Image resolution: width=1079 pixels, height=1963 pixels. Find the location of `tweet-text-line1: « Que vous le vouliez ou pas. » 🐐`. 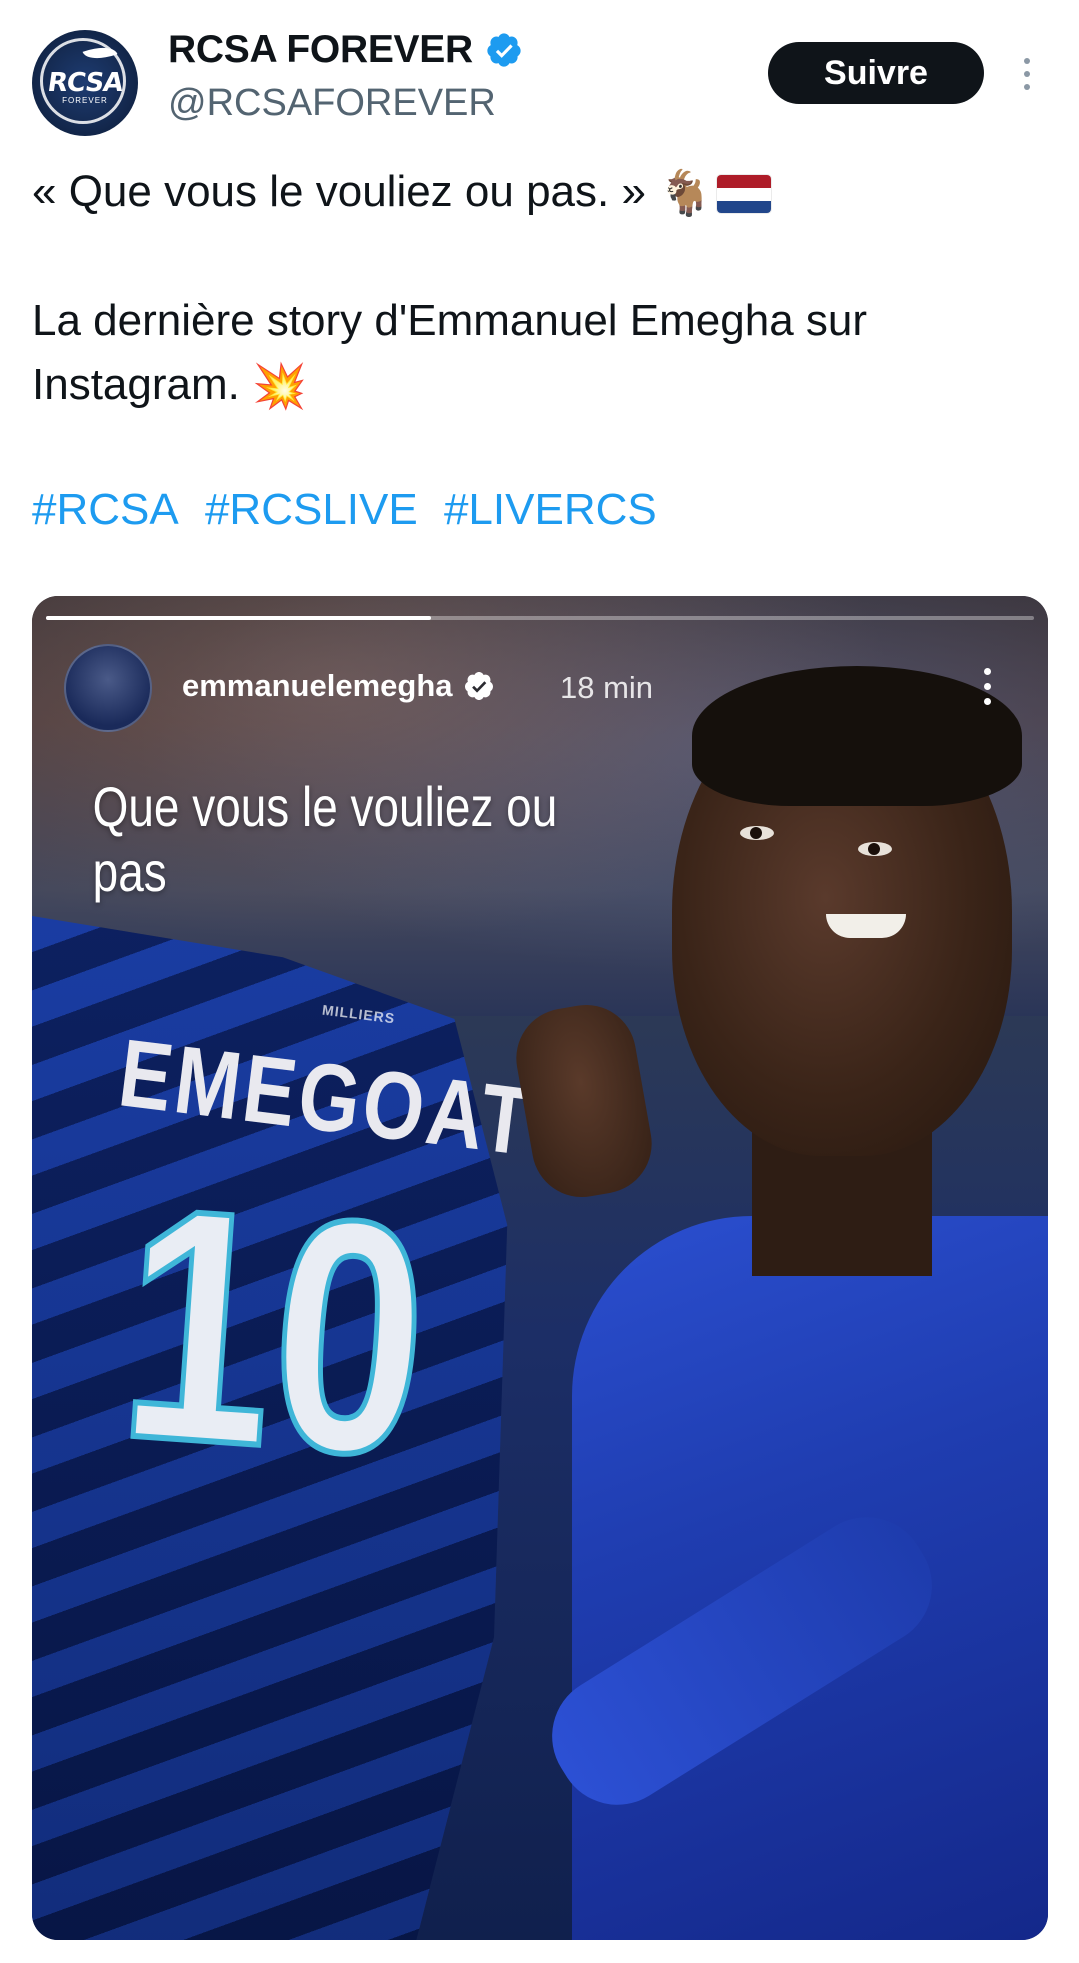

tweet-text-line1: « Que vous le vouliez ou pas. » 🐐 is located at coordinates (542, 193).